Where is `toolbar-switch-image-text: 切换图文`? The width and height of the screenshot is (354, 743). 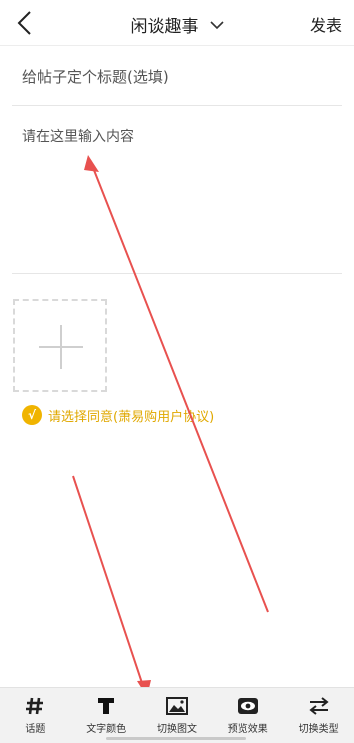
toolbar-switch-image-text: 切换图文 is located at coordinates (177, 715).